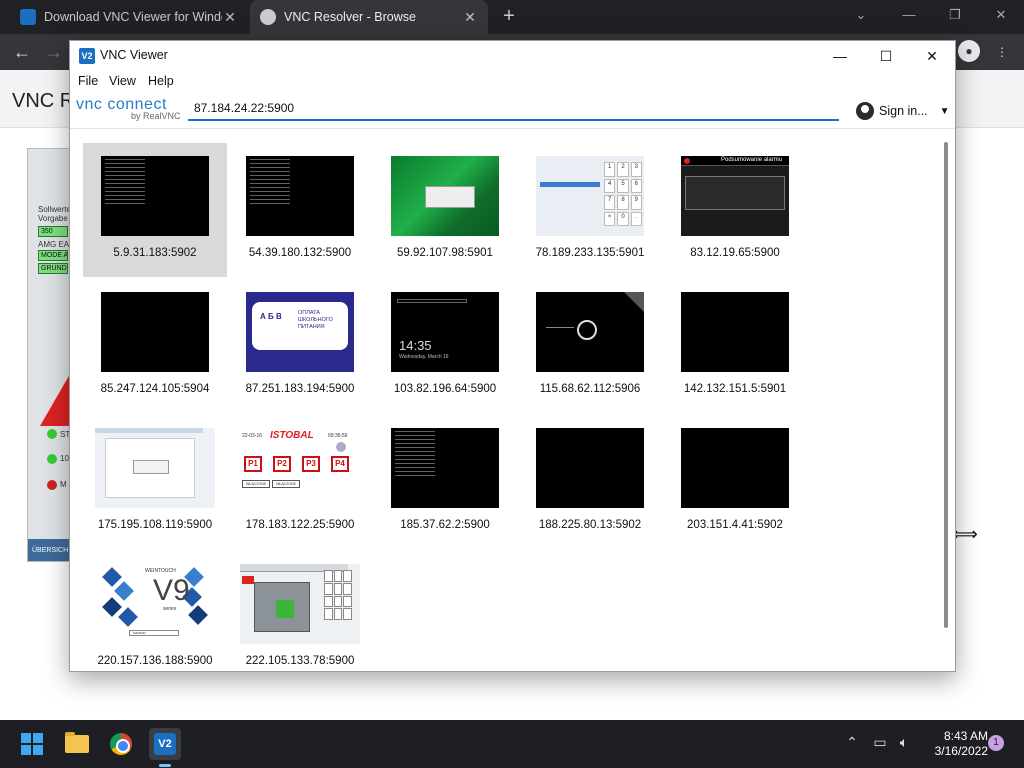  I want to click on chrome-button, so click(121, 744).